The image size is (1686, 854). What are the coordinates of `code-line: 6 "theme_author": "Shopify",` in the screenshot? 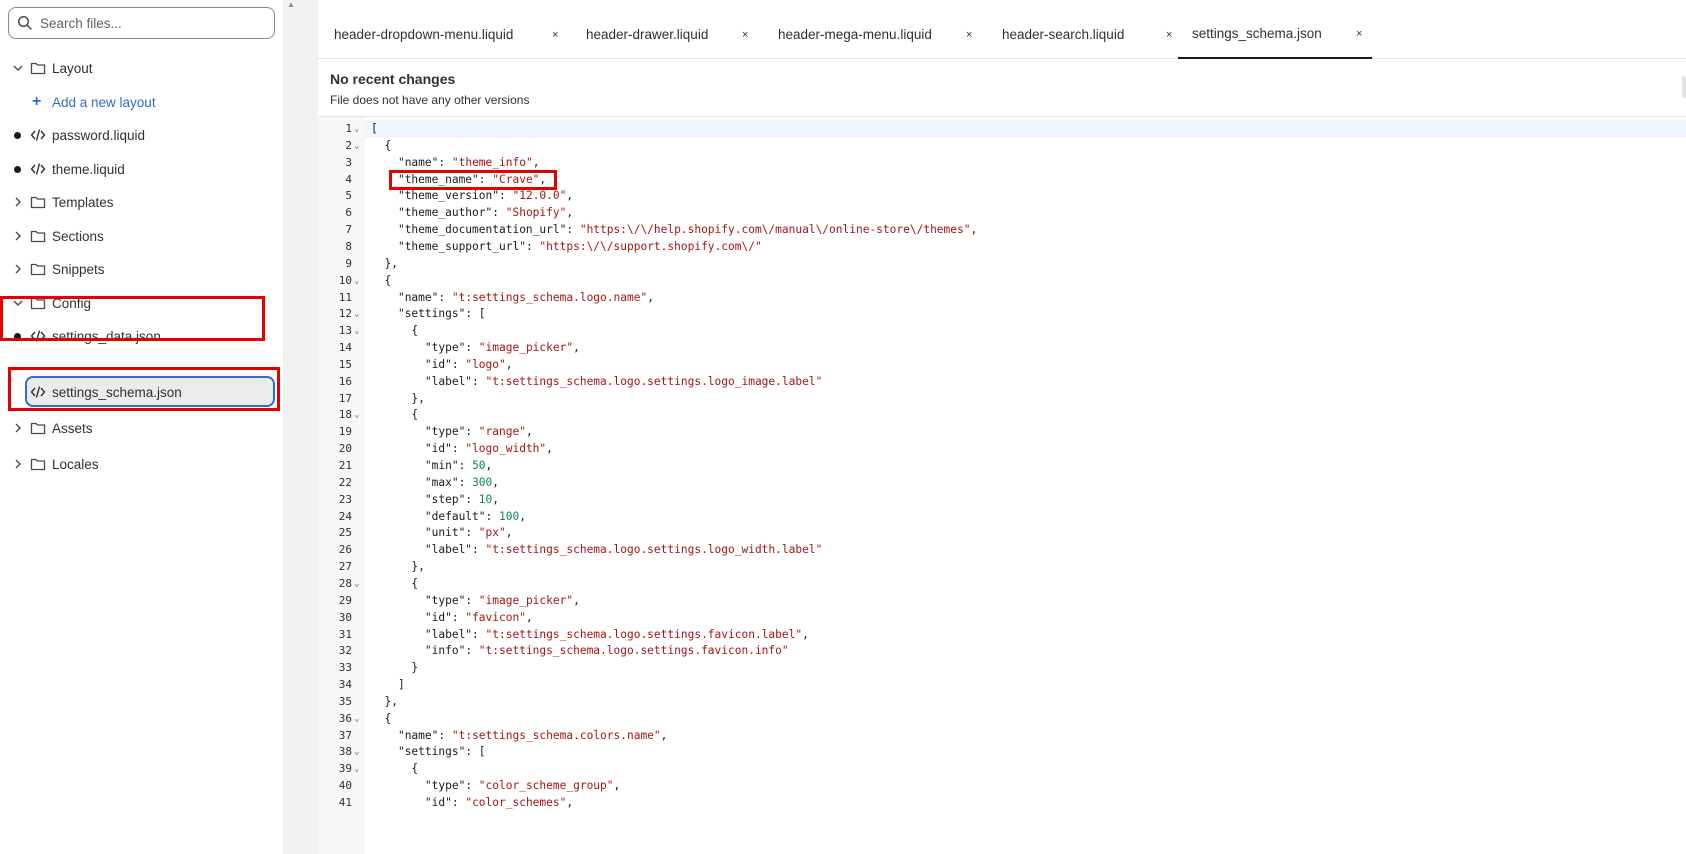 It's located at (1002, 213).